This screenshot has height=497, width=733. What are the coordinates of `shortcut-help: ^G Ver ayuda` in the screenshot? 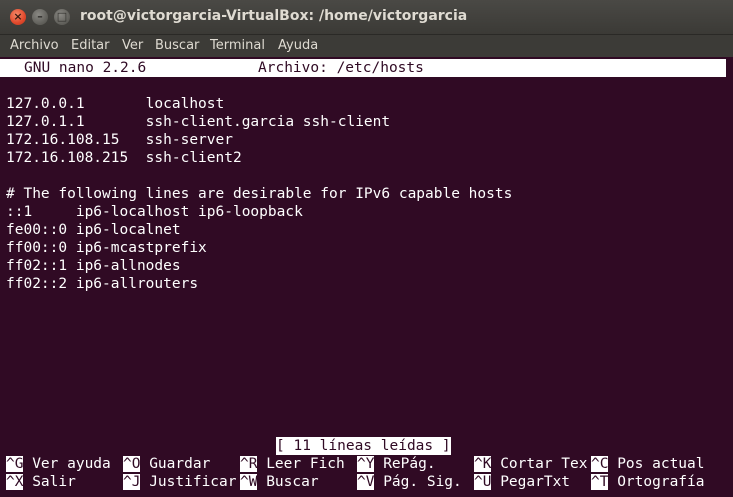 It's located at (58, 464).